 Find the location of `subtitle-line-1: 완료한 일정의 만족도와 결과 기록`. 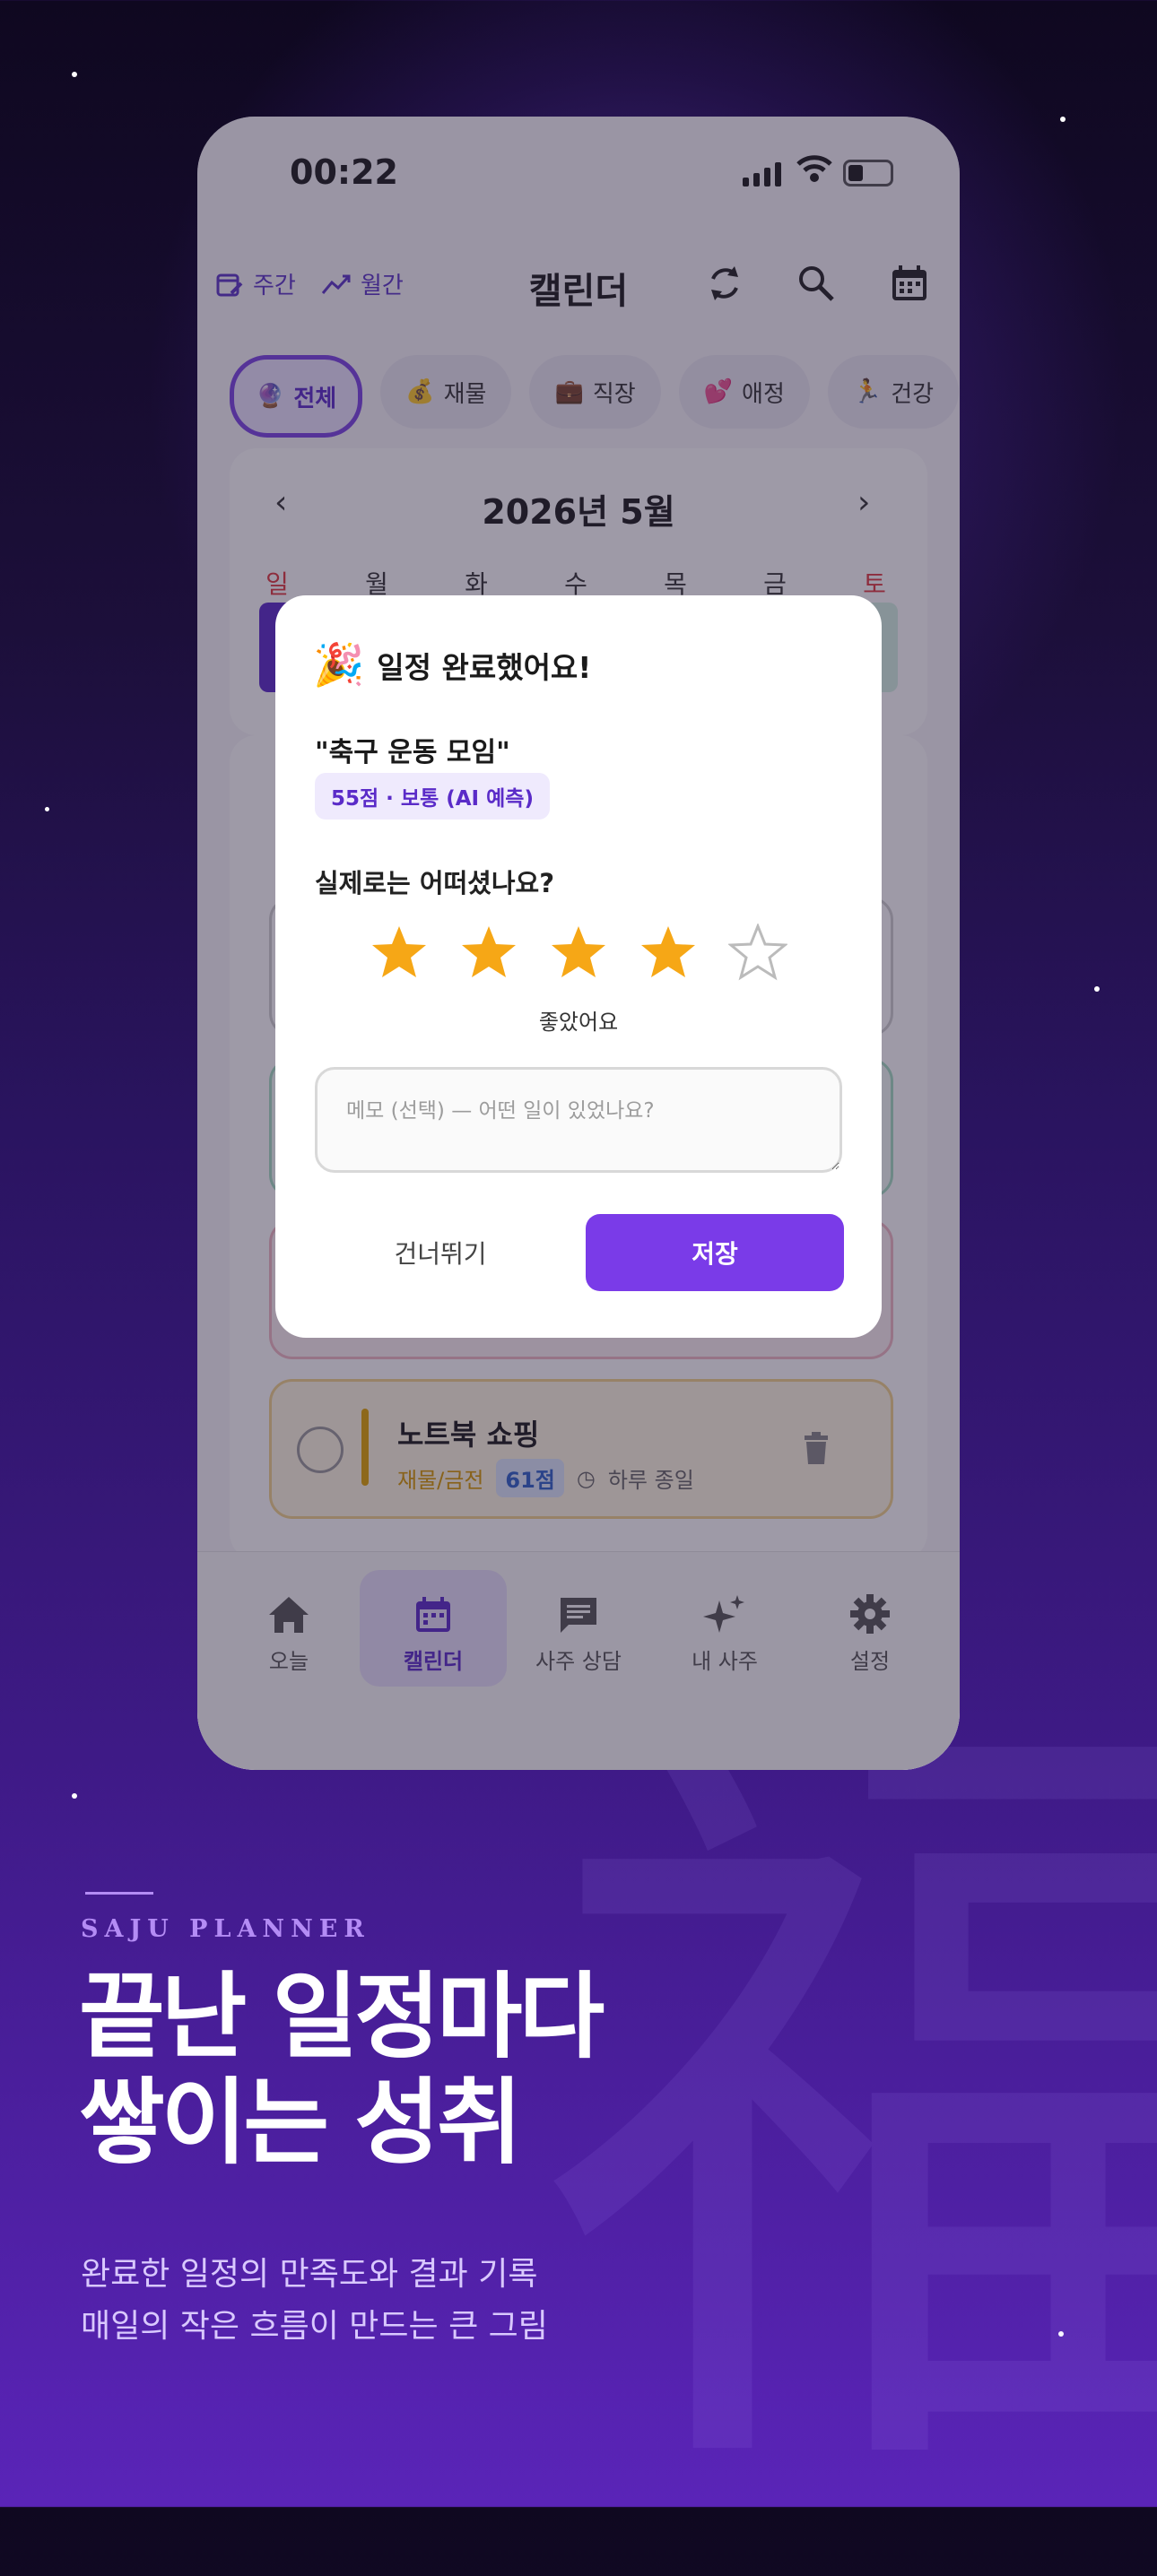

subtitle-line-1: 완료한 일정의 만족도와 결과 기록 is located at coordinates (309, 2274).